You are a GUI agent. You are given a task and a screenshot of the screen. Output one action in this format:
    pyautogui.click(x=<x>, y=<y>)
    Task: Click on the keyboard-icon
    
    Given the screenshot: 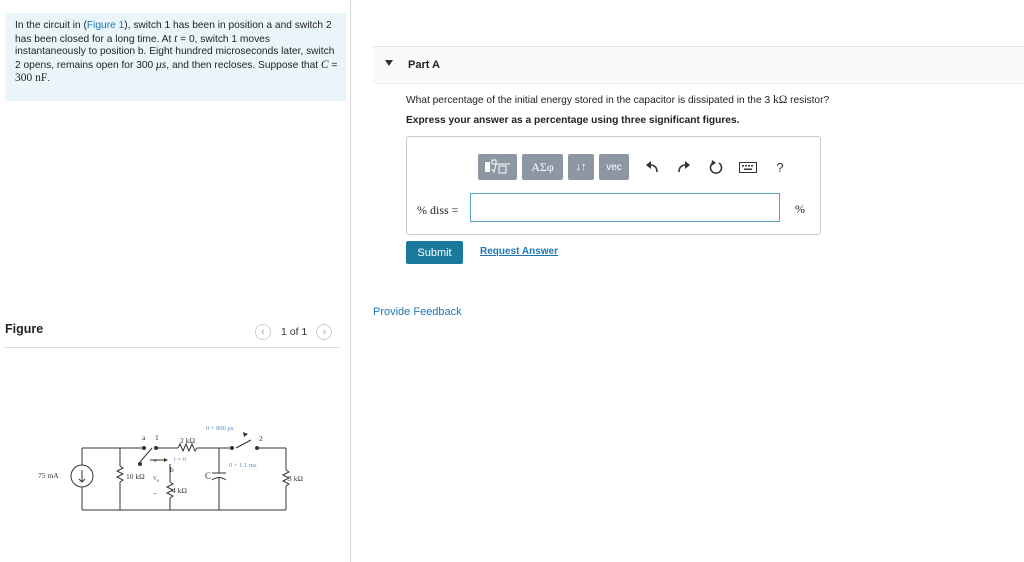 What is the action you would take?
    pyautogui.click(x=748, y=167)
    